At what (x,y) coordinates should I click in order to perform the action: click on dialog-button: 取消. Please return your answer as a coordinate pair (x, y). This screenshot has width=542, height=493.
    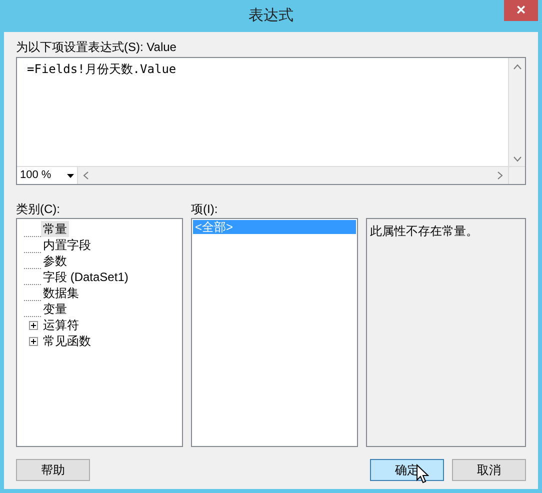
    Looking at the image, I should click on (489, 470).